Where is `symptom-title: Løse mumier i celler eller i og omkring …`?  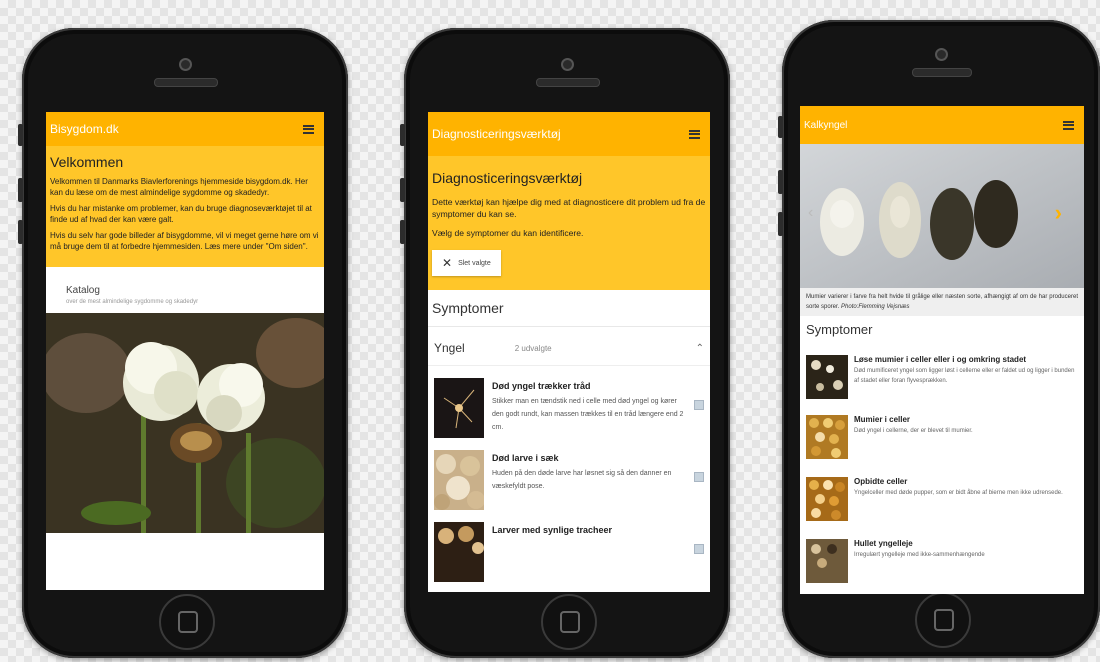
symptom-title: Løse mumier i celler eller i og omkring … is located at coordinates (940, 359).